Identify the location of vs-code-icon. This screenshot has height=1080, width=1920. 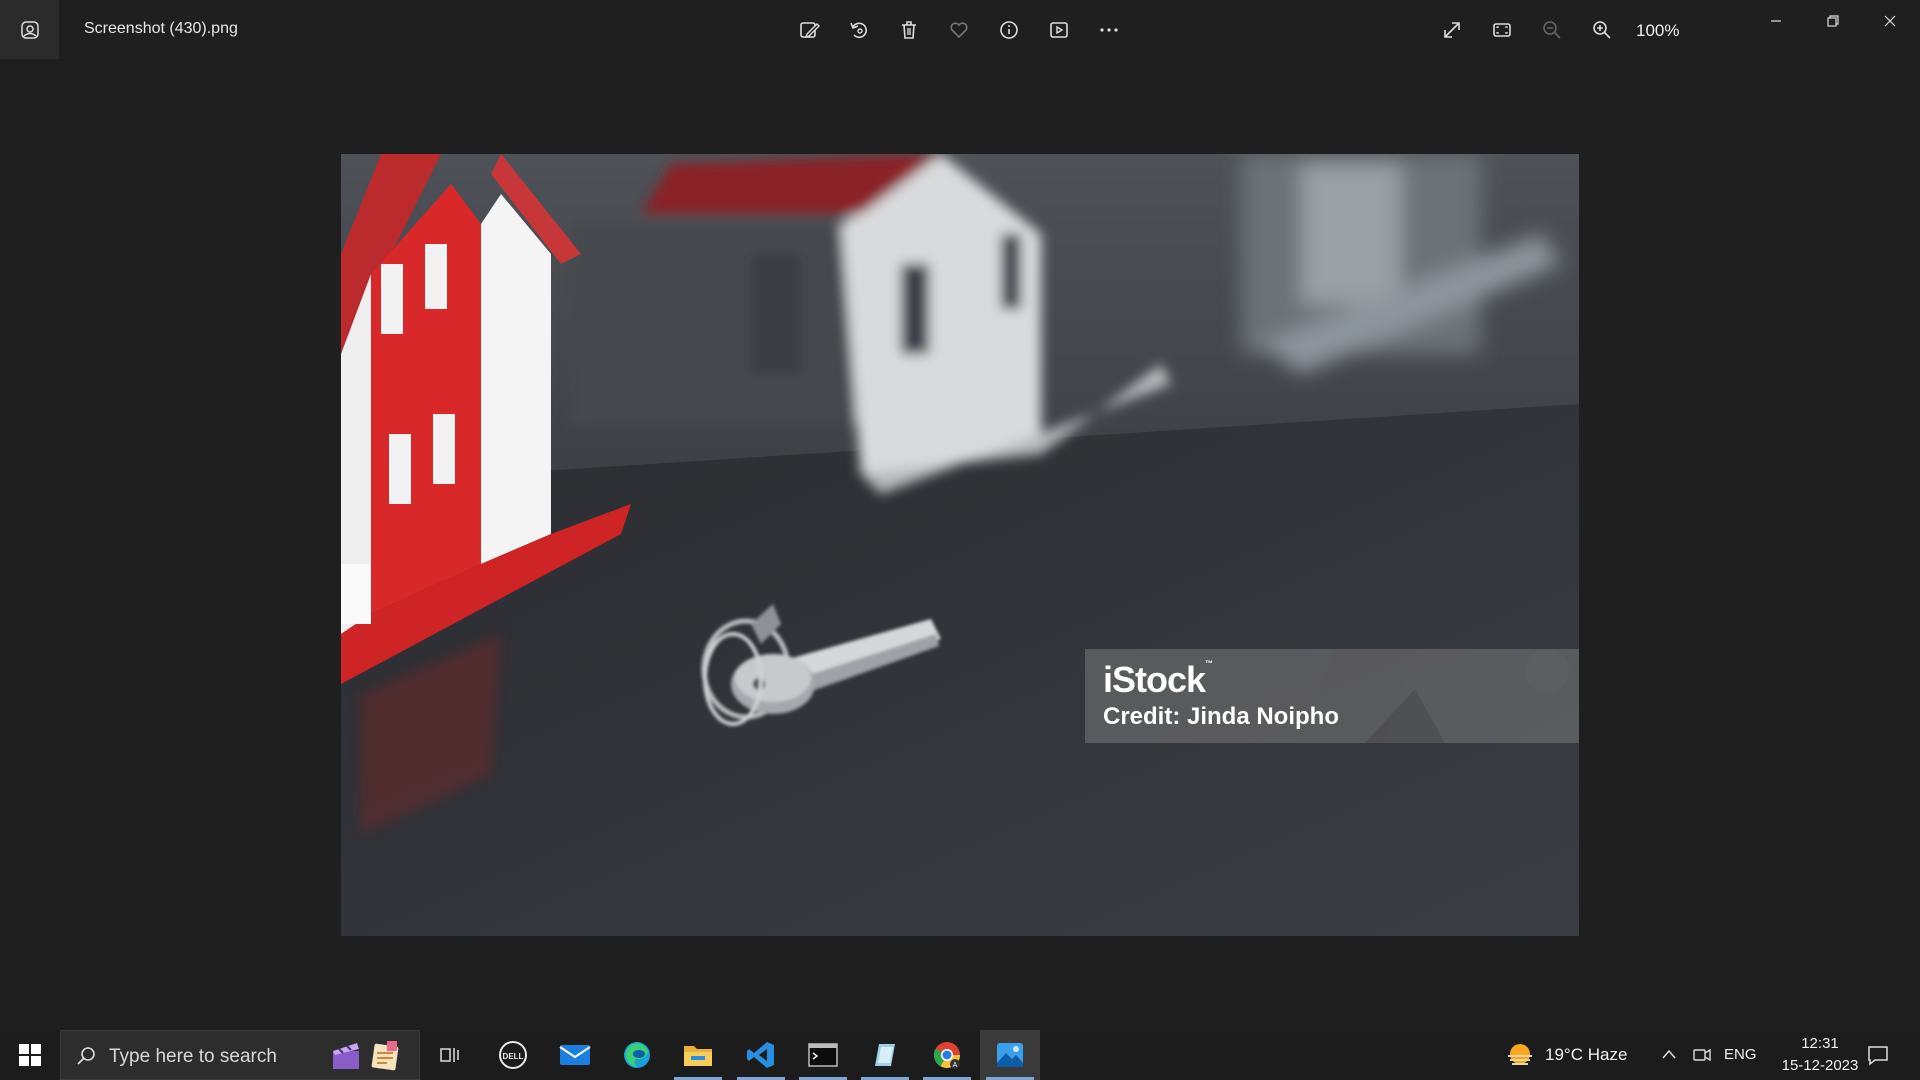
(761, 1055).